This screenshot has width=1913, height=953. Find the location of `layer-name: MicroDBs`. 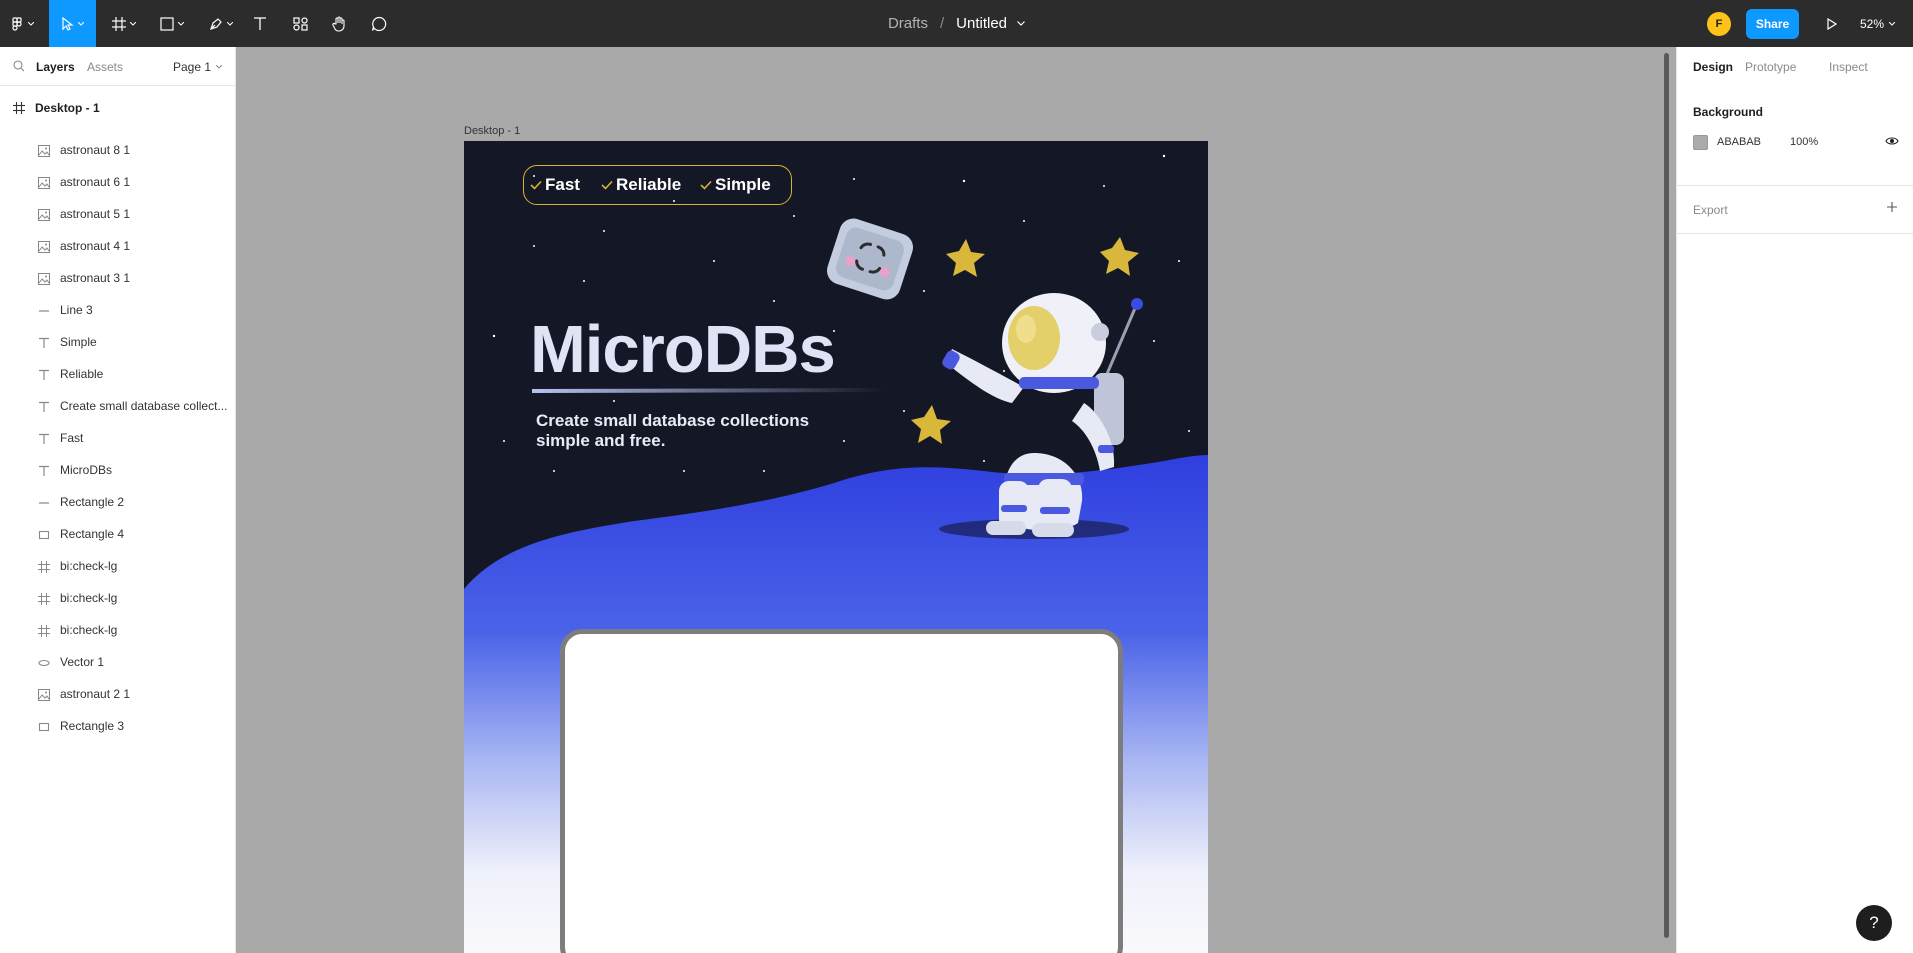

layer-name: MicroDBs is located at coordinates (86, 470).